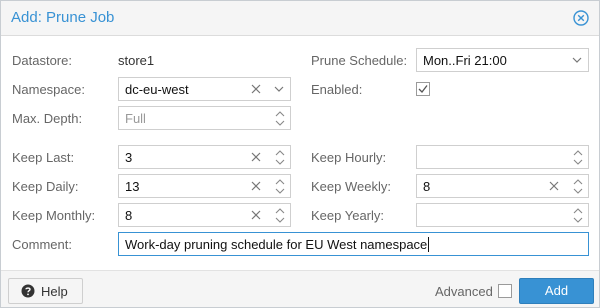 Image resolution: width=600 pixels, height=308 pixels. I want to click on max-depth-field: Full, so click(204, 118).